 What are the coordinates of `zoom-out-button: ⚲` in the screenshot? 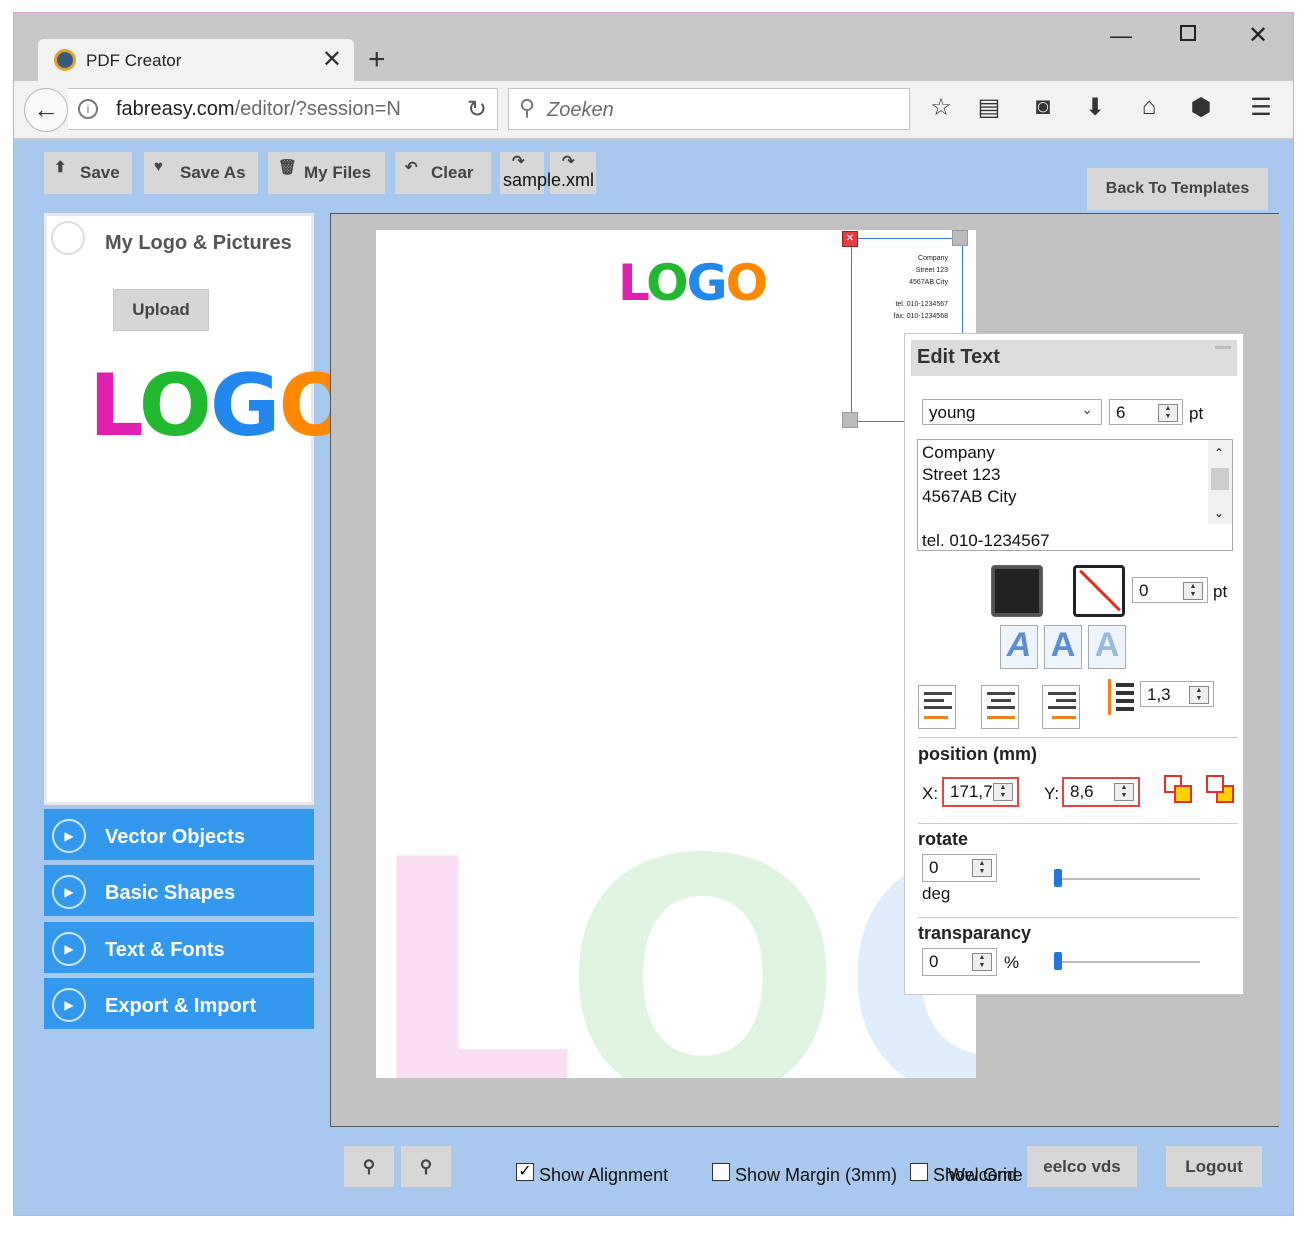 It's located at (426, 1166).